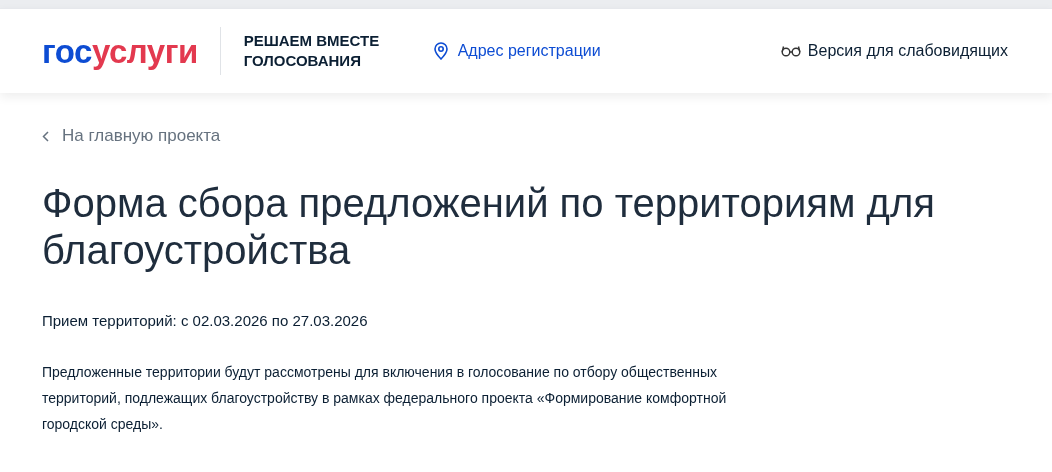 The height and width of the screenshot is (472, 1052). I want to click on accessibility-link: Версия для слабовидящих, so click(894, 51).